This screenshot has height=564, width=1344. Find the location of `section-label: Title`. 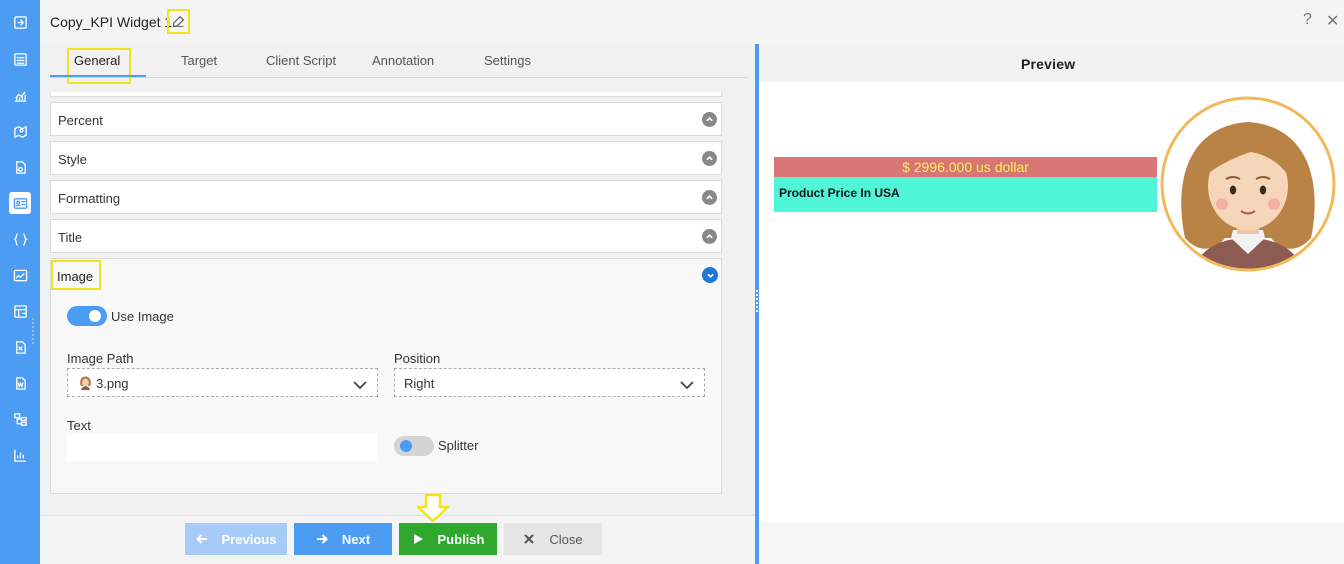

section-label: Title is located at coordinates (70, 237).